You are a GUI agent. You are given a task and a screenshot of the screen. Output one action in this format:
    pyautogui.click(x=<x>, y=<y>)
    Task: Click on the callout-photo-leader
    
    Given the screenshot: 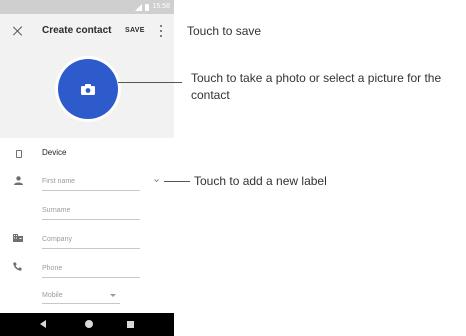 What is the action you would take?
    pyautogui.click(x=150, y=82)
    